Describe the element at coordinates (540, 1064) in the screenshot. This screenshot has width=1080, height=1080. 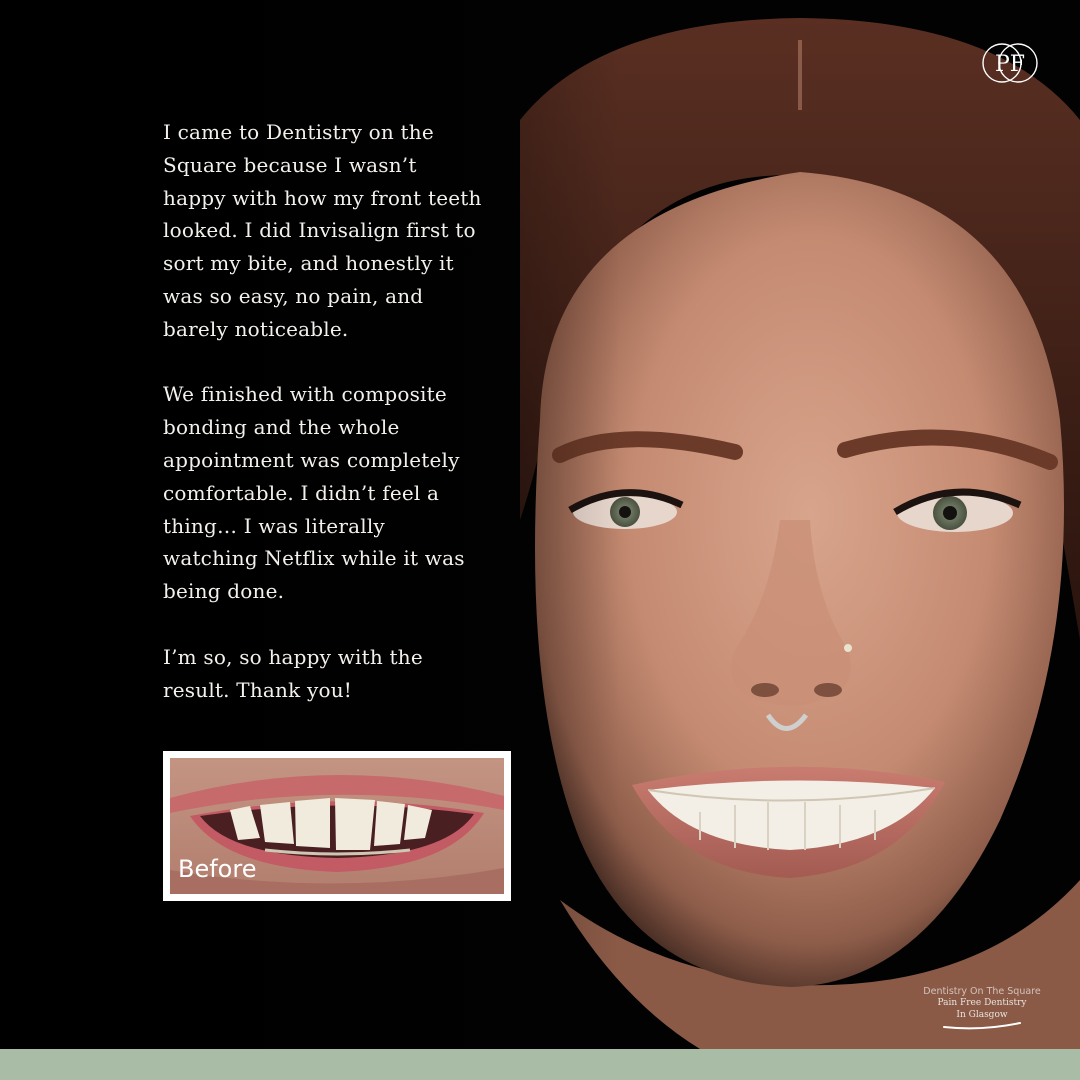
I see `bottom-accent-bar` at that location.